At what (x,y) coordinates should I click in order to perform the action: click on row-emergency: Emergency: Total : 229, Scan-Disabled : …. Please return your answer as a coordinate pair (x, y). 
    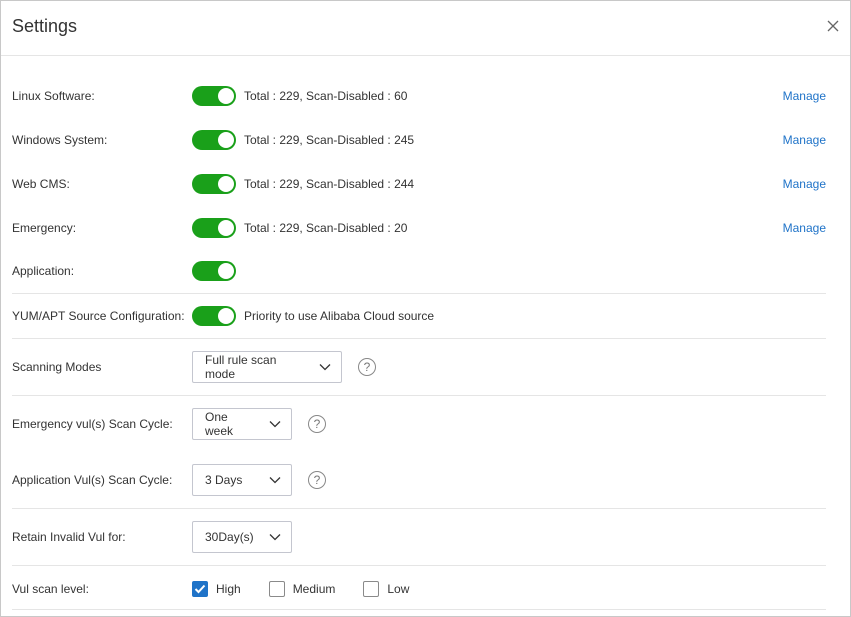
    Looking at the image, I should click on (419, 228).